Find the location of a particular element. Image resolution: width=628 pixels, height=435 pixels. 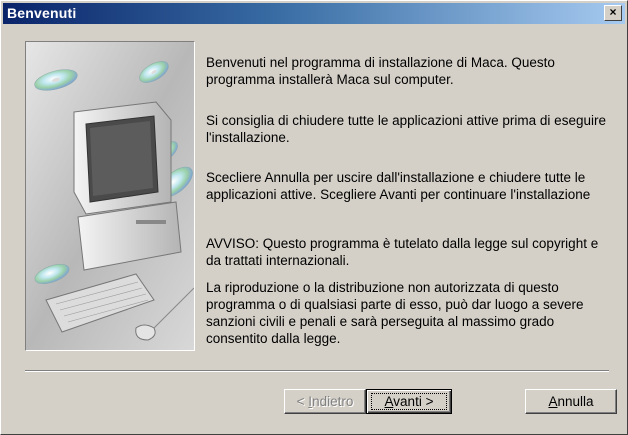

cancel-button-label: nnulla is located at coordinates (575, 401).